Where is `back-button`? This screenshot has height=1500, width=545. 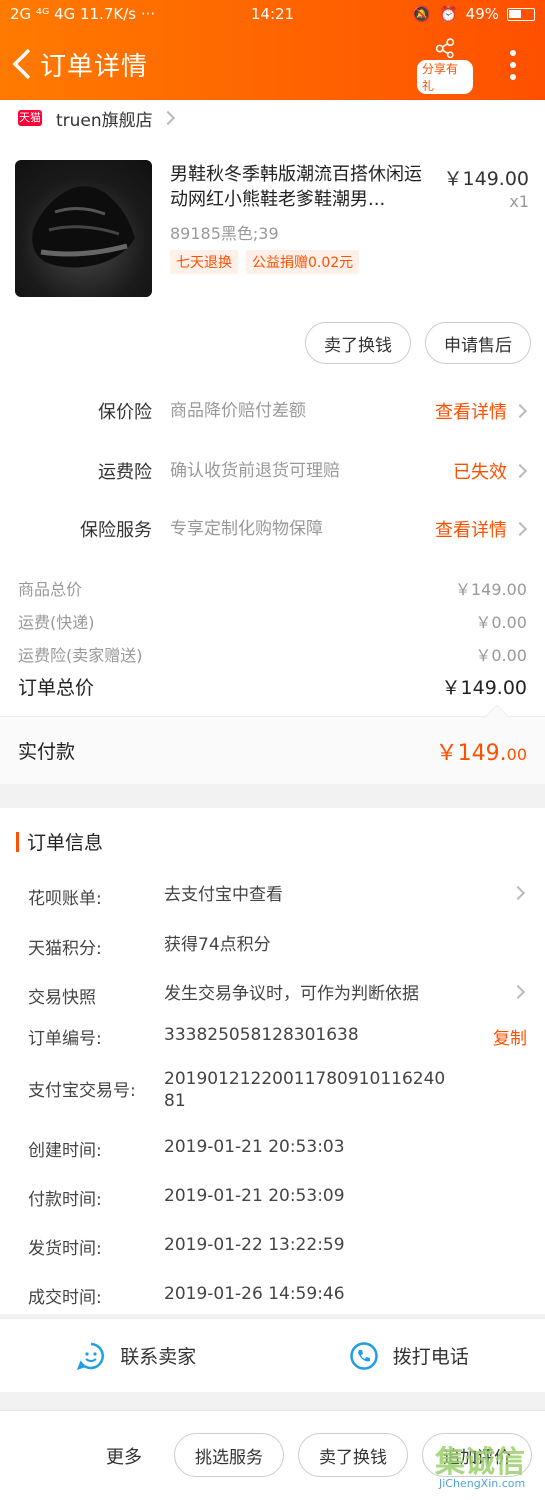 back-button is located at coordinates (22, 64).